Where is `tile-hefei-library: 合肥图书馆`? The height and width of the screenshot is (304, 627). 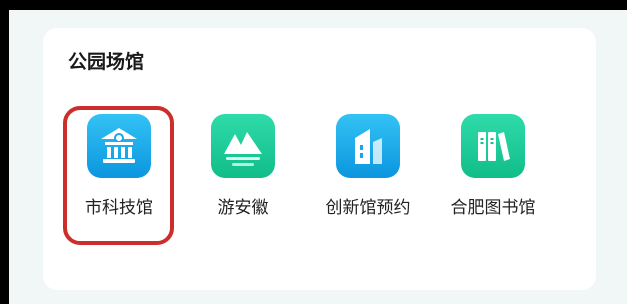 tile-hefei-library: 合肥图书馆 is located at coordinates (493, 169).